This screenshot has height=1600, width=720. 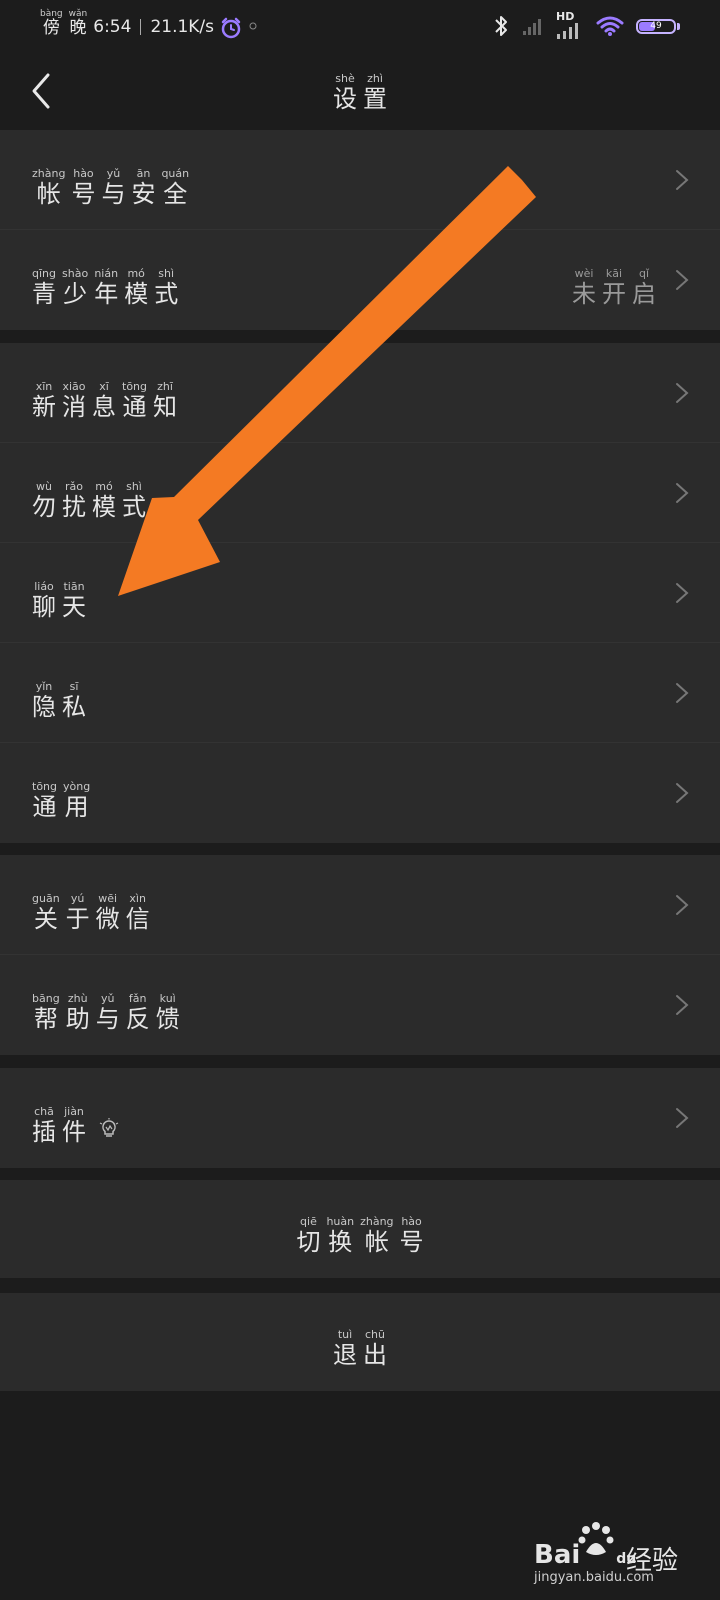 What do you see at coordinates (501, 26) in the screenshot?
I see `bluetooth-icon` at bounding box center [501, 26].